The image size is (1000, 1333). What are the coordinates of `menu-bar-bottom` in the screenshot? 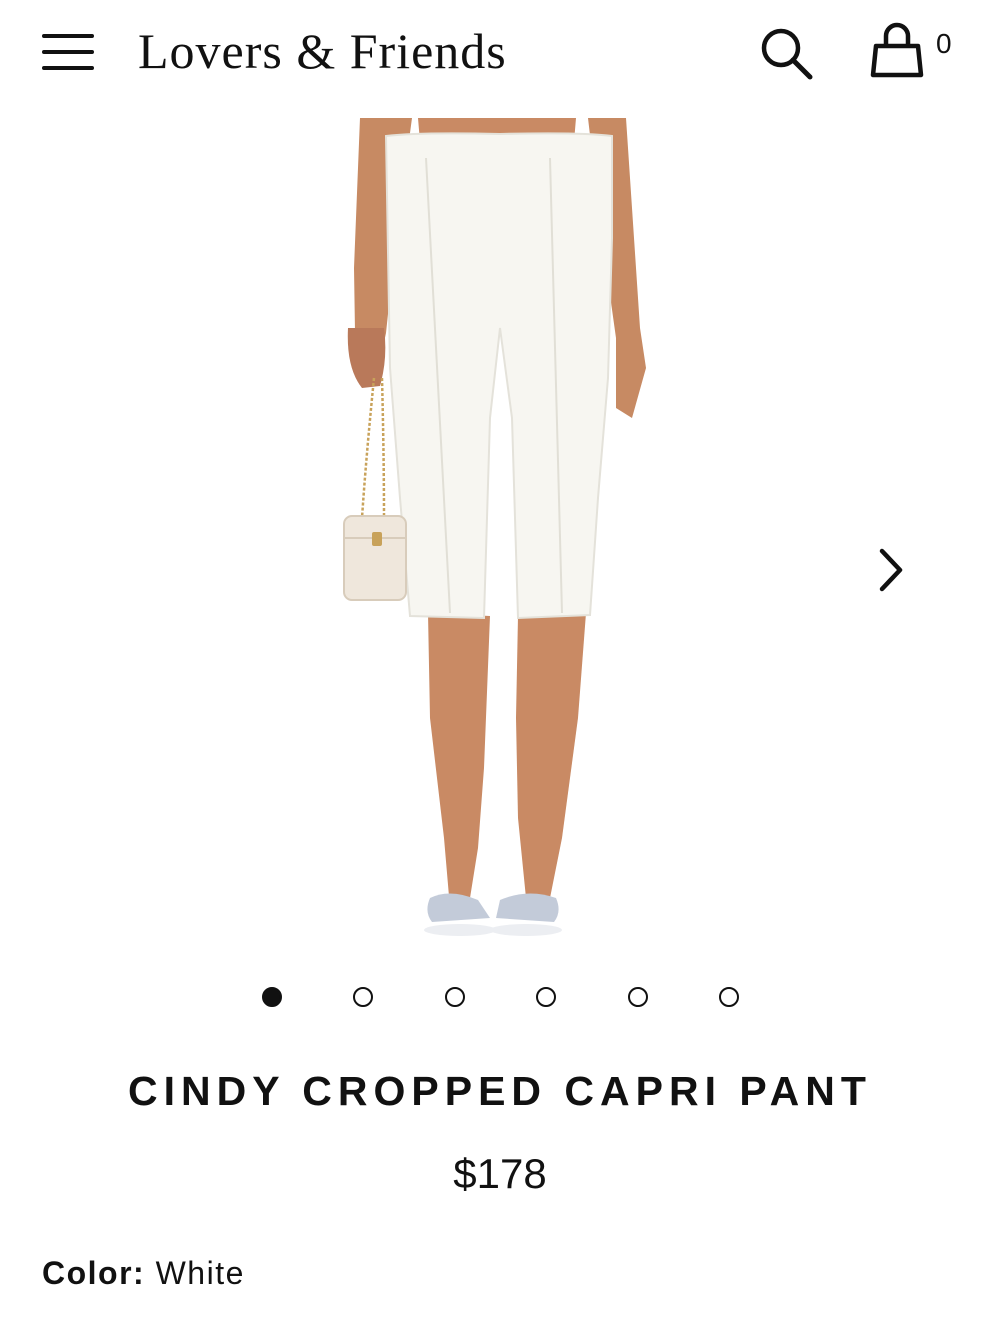 It's located at (68, 68).